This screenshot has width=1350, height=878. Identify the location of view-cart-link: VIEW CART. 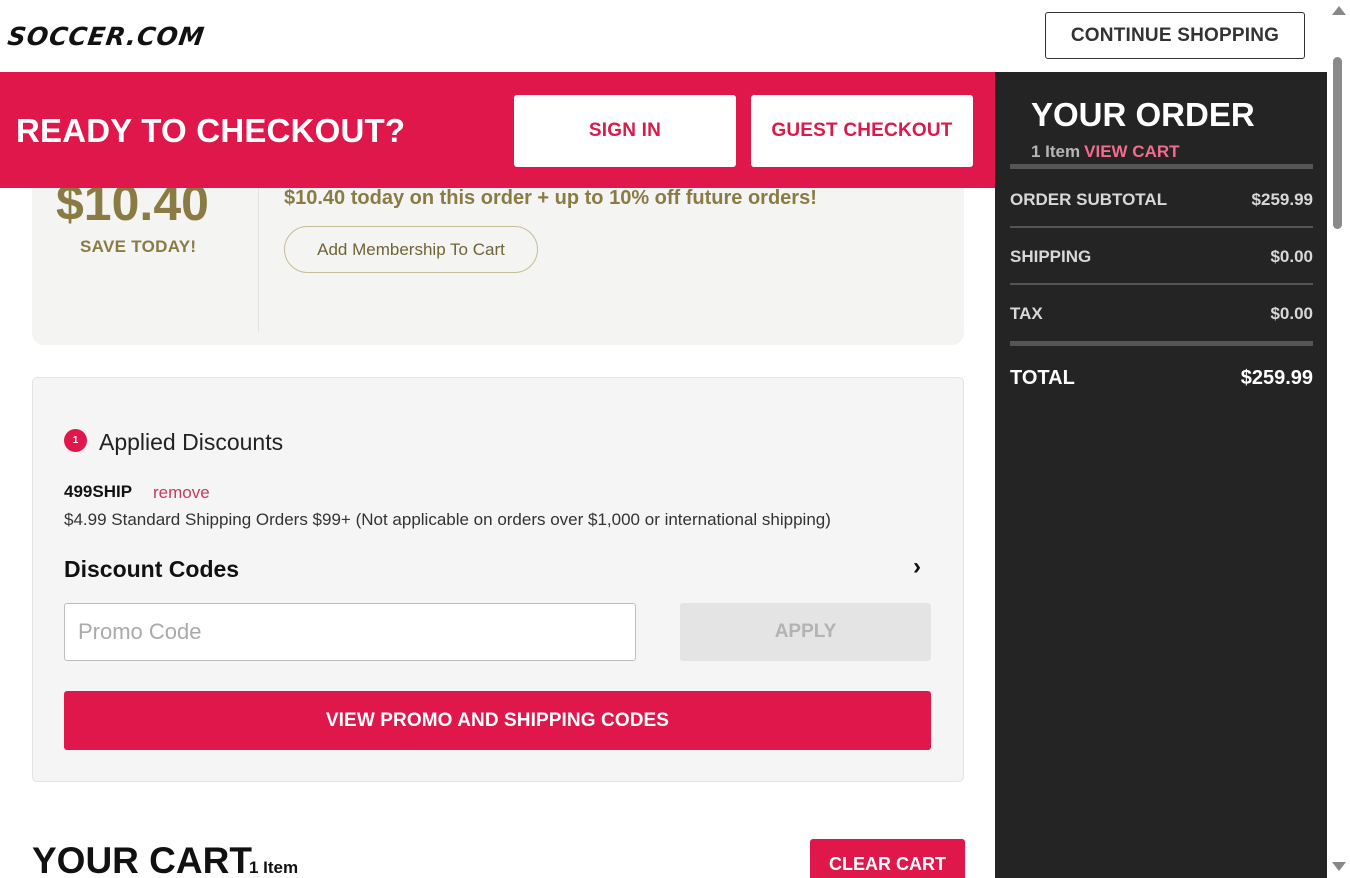
(1131, 151).